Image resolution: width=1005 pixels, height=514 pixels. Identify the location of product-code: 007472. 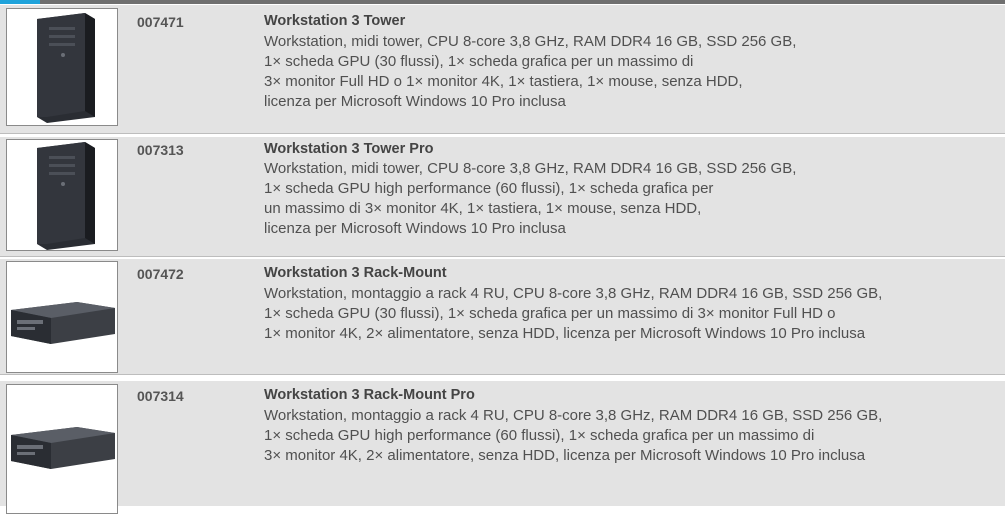
(160, 274).